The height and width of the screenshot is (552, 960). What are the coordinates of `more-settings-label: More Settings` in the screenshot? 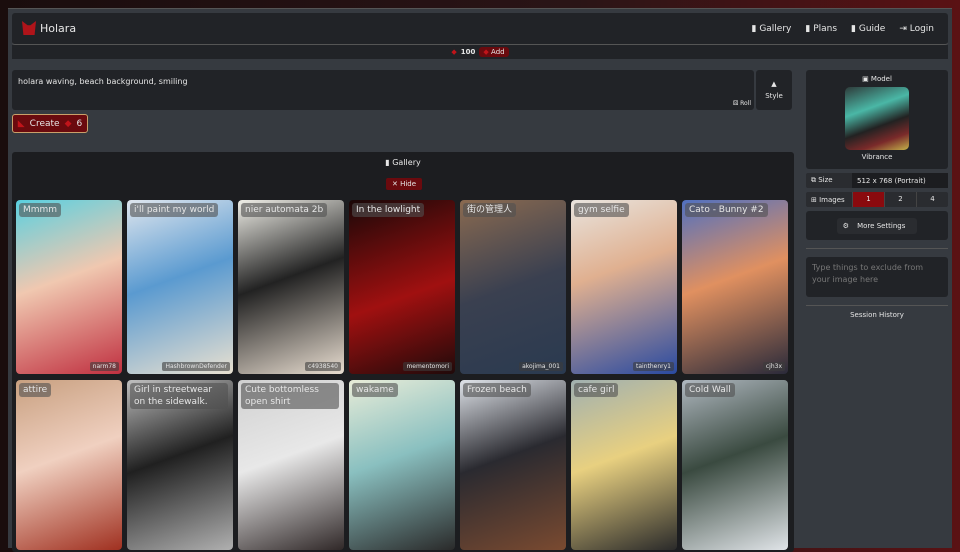 It's located at (881, 225).